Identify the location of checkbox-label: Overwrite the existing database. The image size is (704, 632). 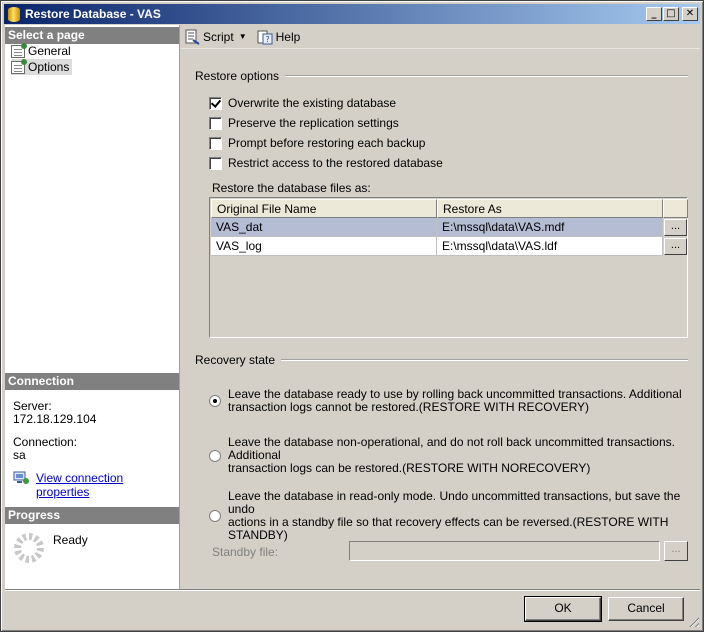
(312, 103).